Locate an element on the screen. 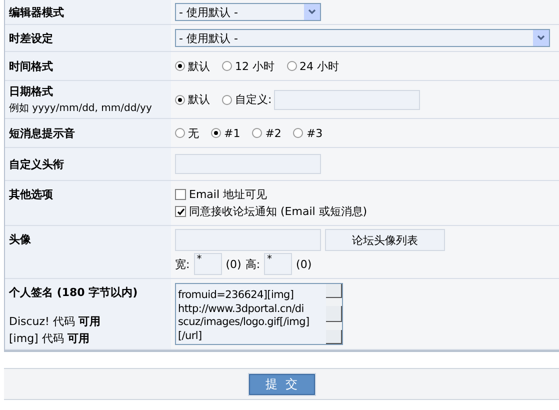 The width and height of the screenshot is (559, 410). field-label: 时间格式 is located at coordinates (31, 66).